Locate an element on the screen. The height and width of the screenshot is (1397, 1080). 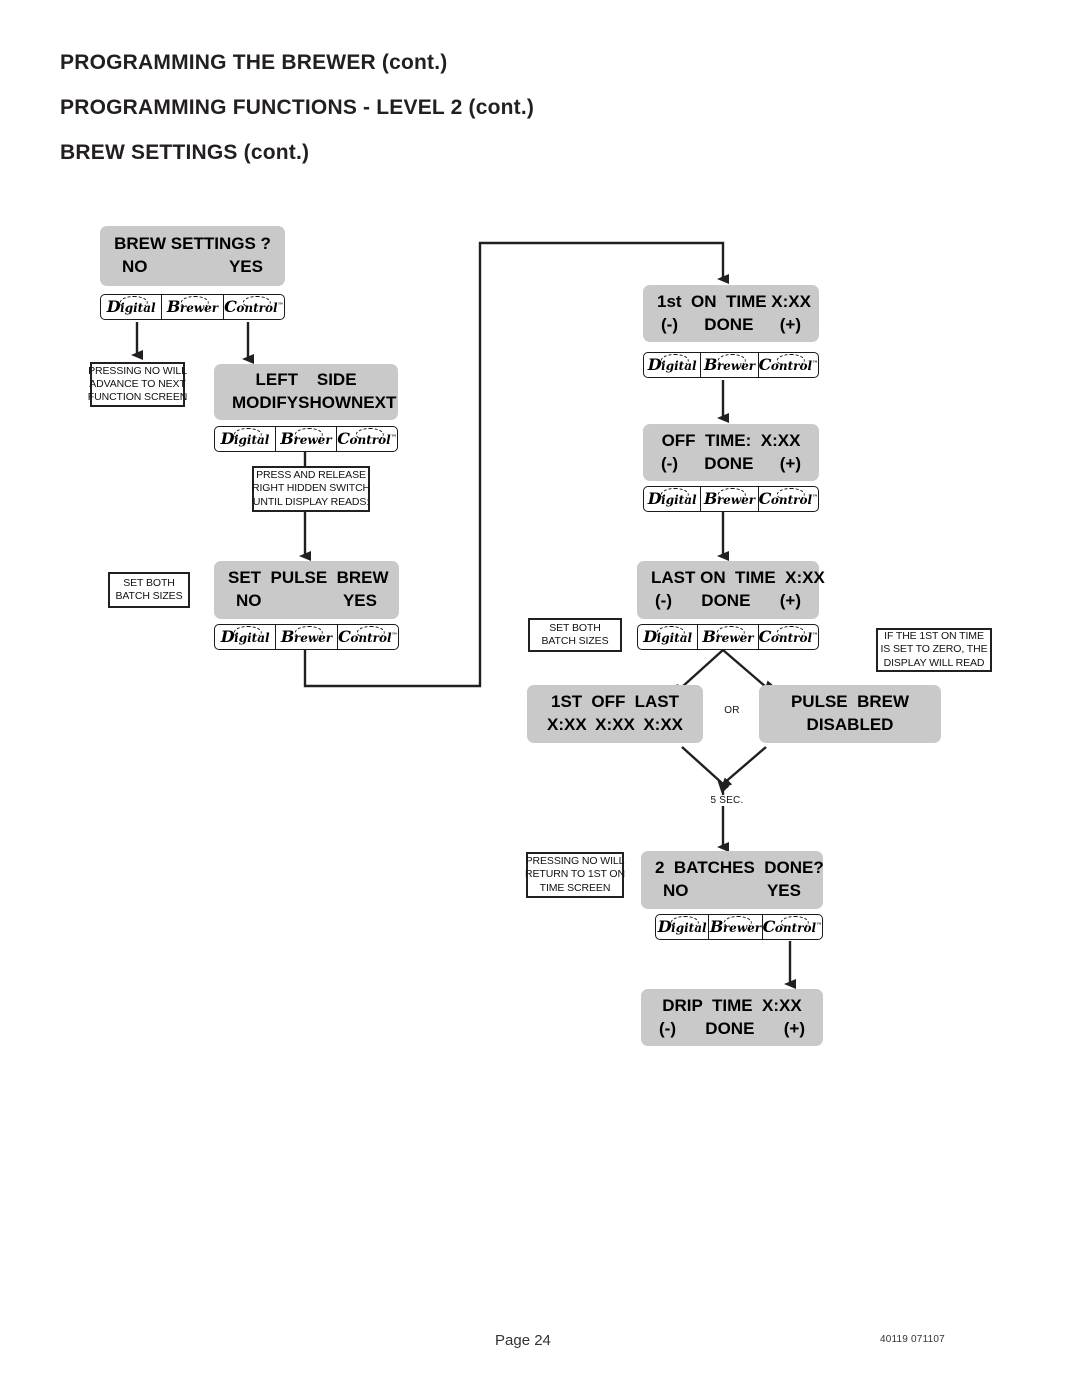
note-line: PRESS AND RELEASE is located at coordinates (311, 475).